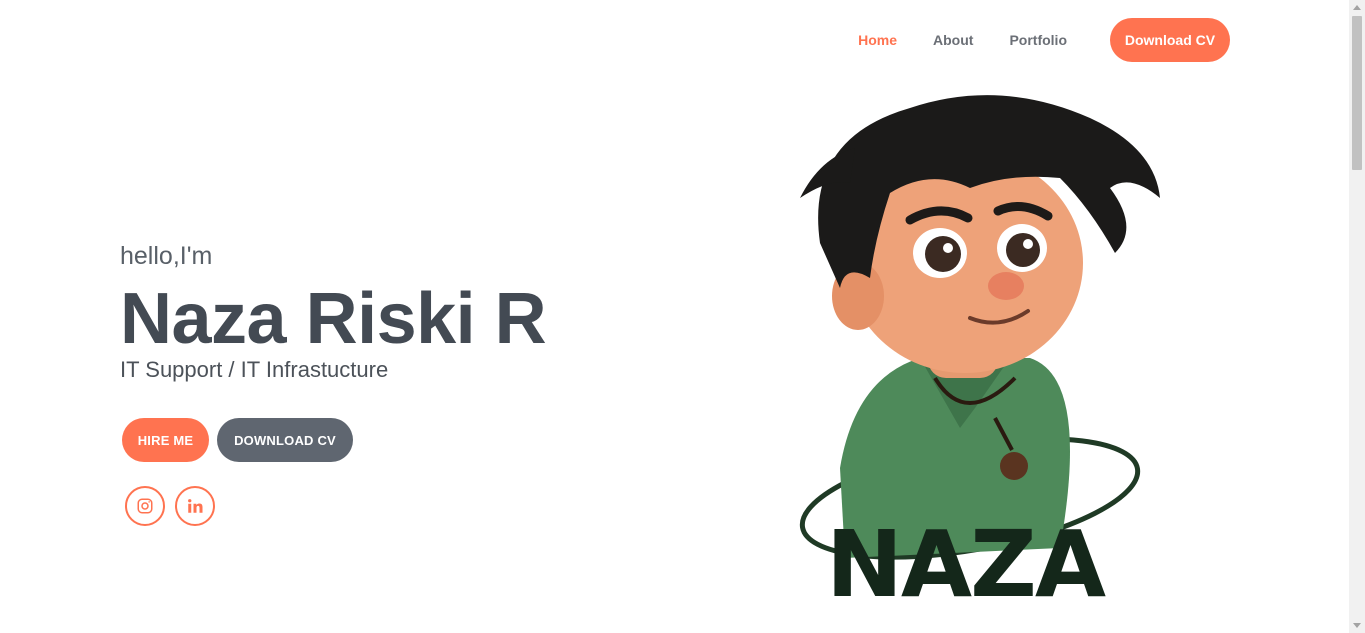 Image resolution: width=1365 pixels, height=633 pixels. What do you see at coordinates (1357, 316) in the screenshot?
I see `page-scrollbar` at bounding box center [1357, 316].